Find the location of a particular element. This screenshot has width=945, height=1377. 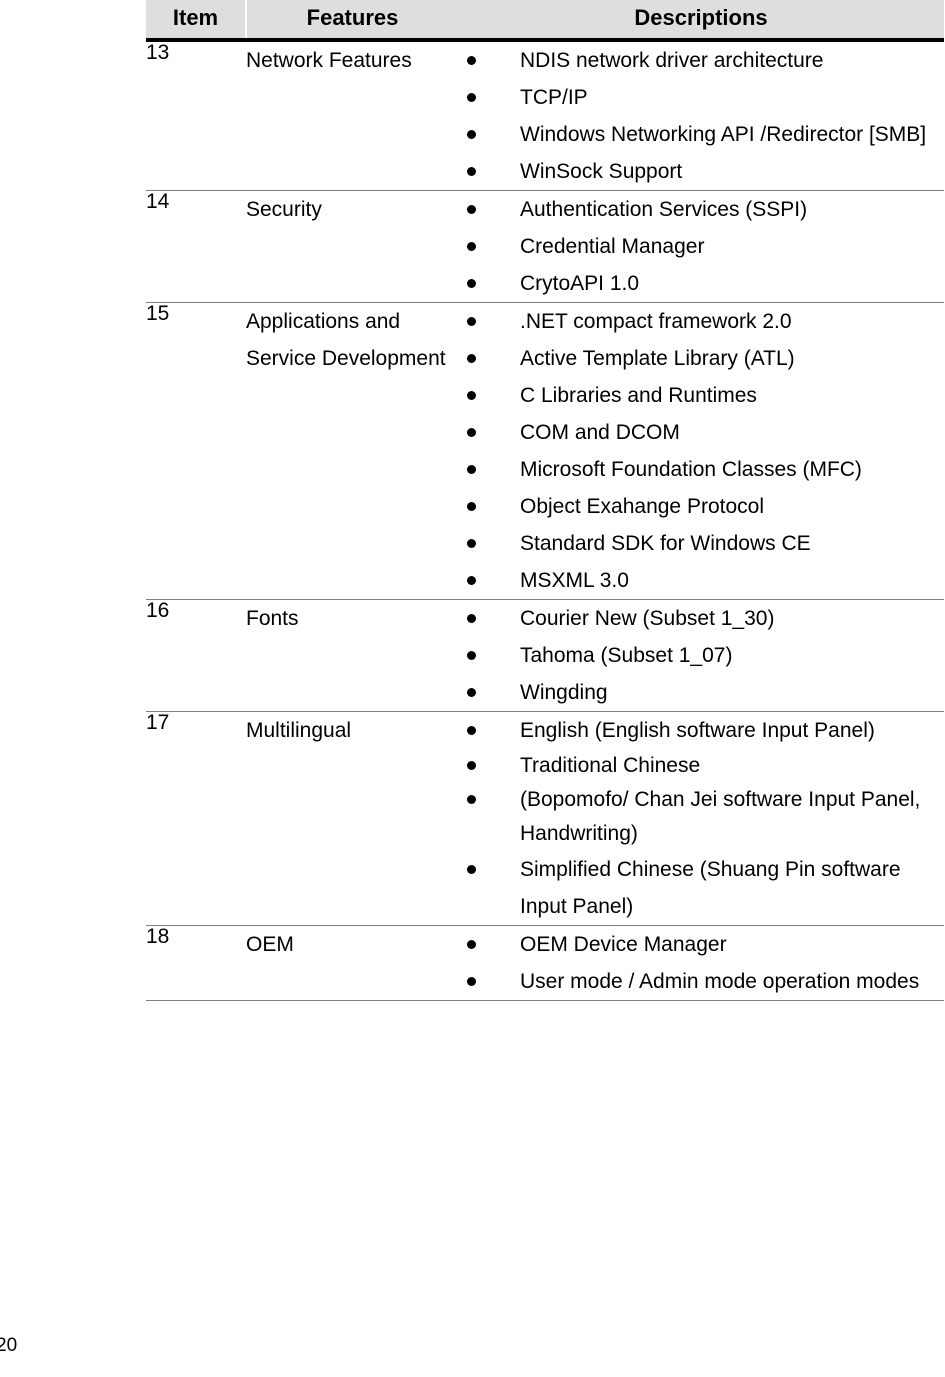

list-item-label: Authentication Services (SSPI) is located at coordinates (664, 210).